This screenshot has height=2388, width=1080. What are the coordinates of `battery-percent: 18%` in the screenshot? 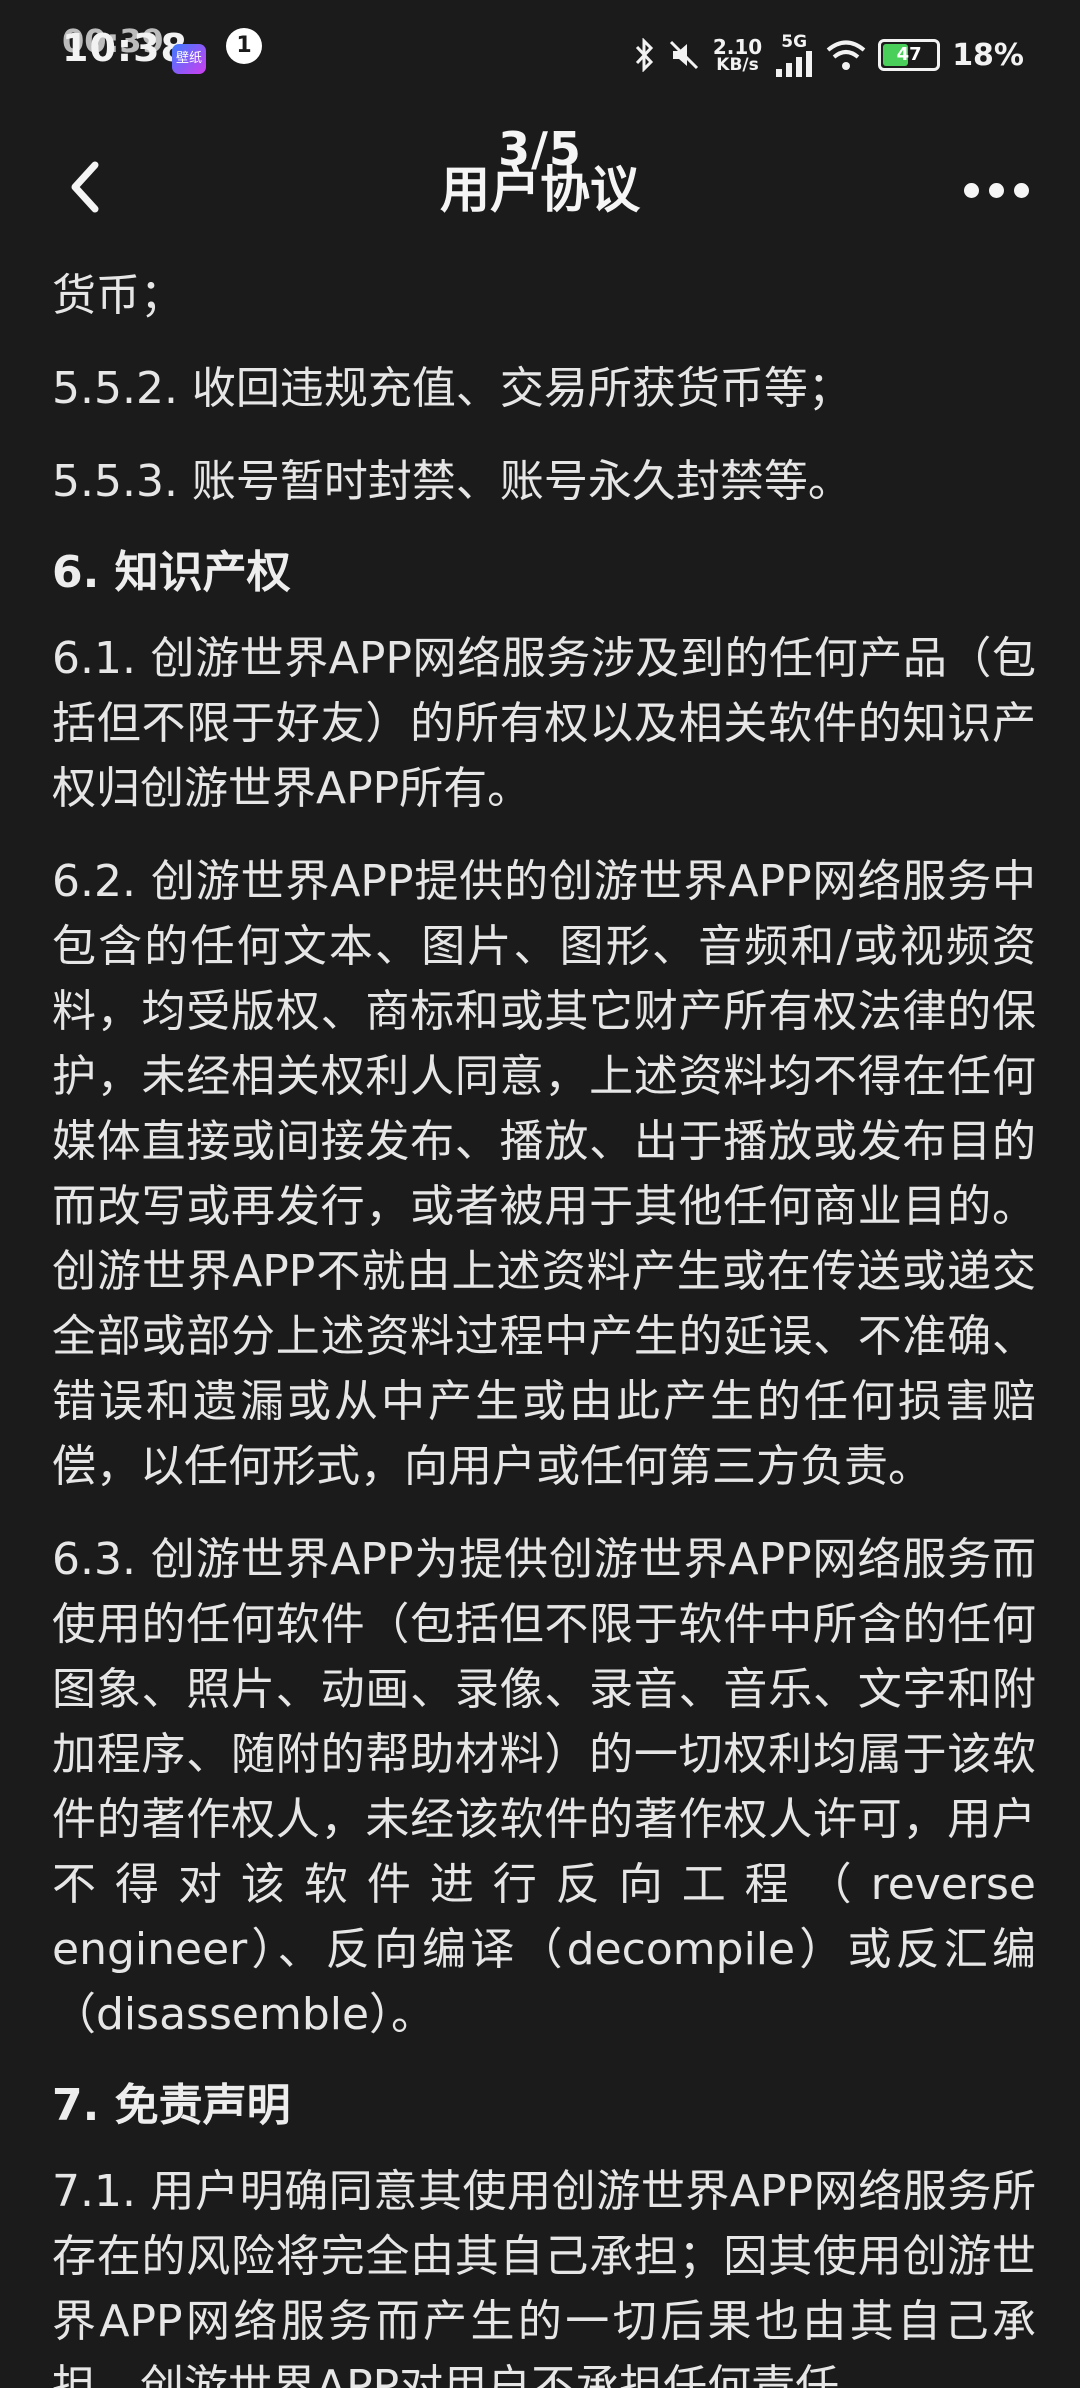 It's located at (988, 55).